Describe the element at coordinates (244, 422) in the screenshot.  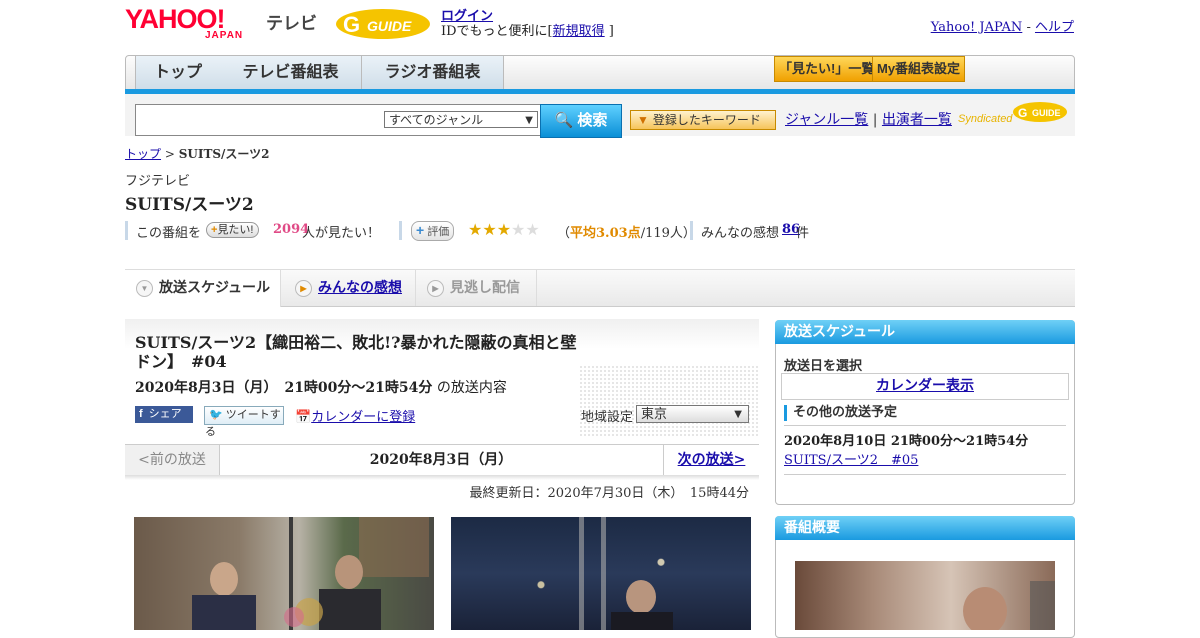
I see `tweet-button: 🐦 ツイートする` at that location.